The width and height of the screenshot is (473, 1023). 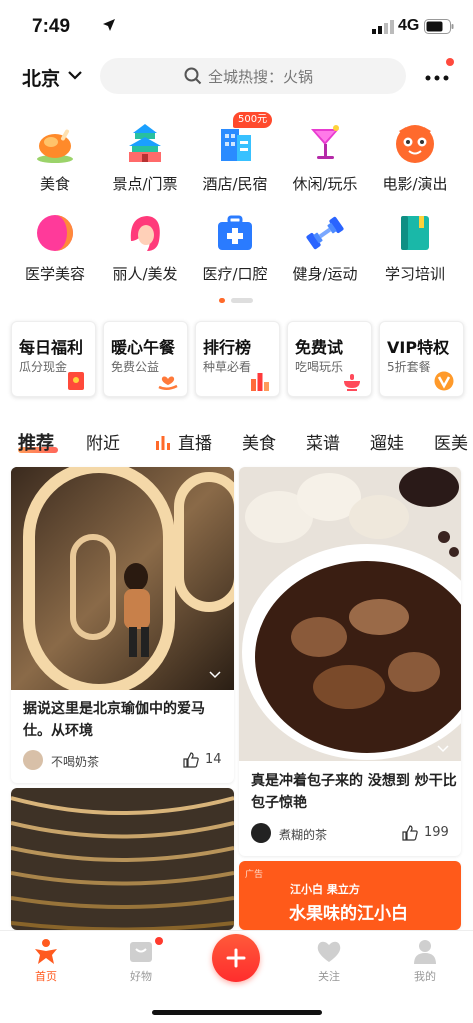 I want to click on category-food: 美食, so click(x=55, y=157).